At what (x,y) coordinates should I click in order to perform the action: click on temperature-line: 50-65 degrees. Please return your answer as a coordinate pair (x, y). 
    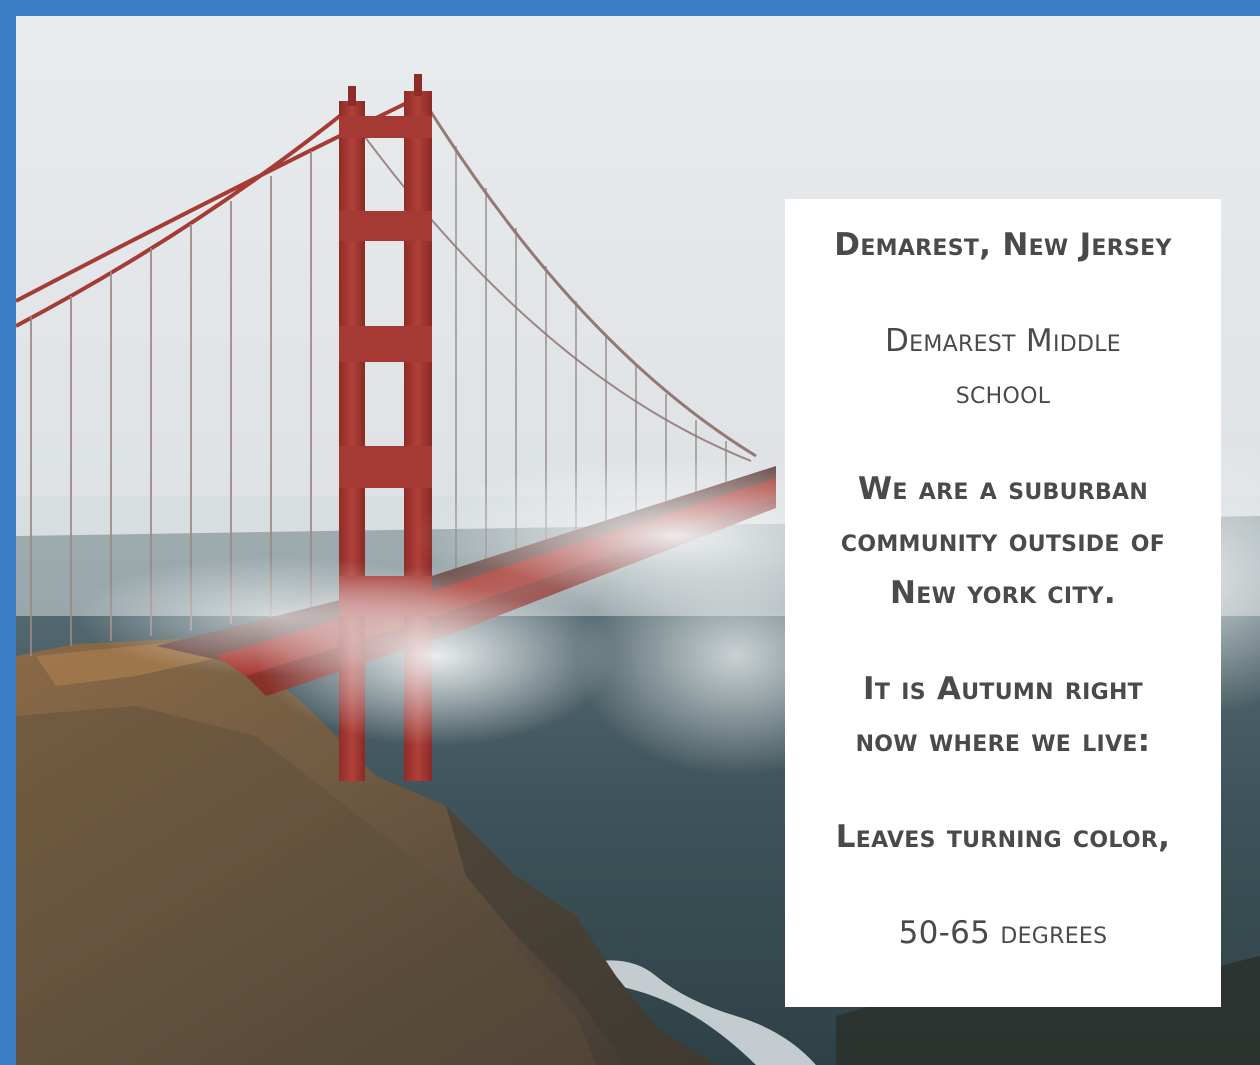
    Looking at the image, I should click on (1003, 933).